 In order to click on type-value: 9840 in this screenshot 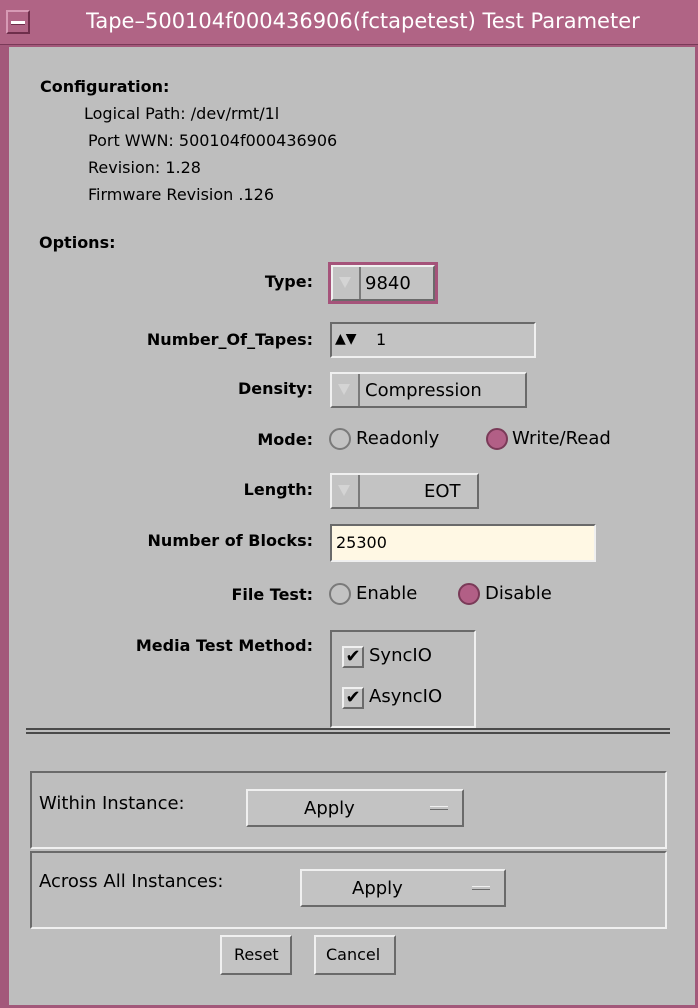, I will do `click(388, 283)`.